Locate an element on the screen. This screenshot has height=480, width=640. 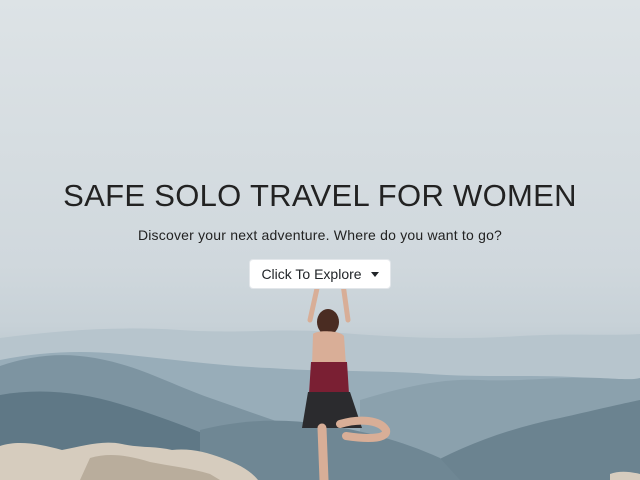
explore-dropdown-button: Click To Explore is located at coordinates (320, 274).